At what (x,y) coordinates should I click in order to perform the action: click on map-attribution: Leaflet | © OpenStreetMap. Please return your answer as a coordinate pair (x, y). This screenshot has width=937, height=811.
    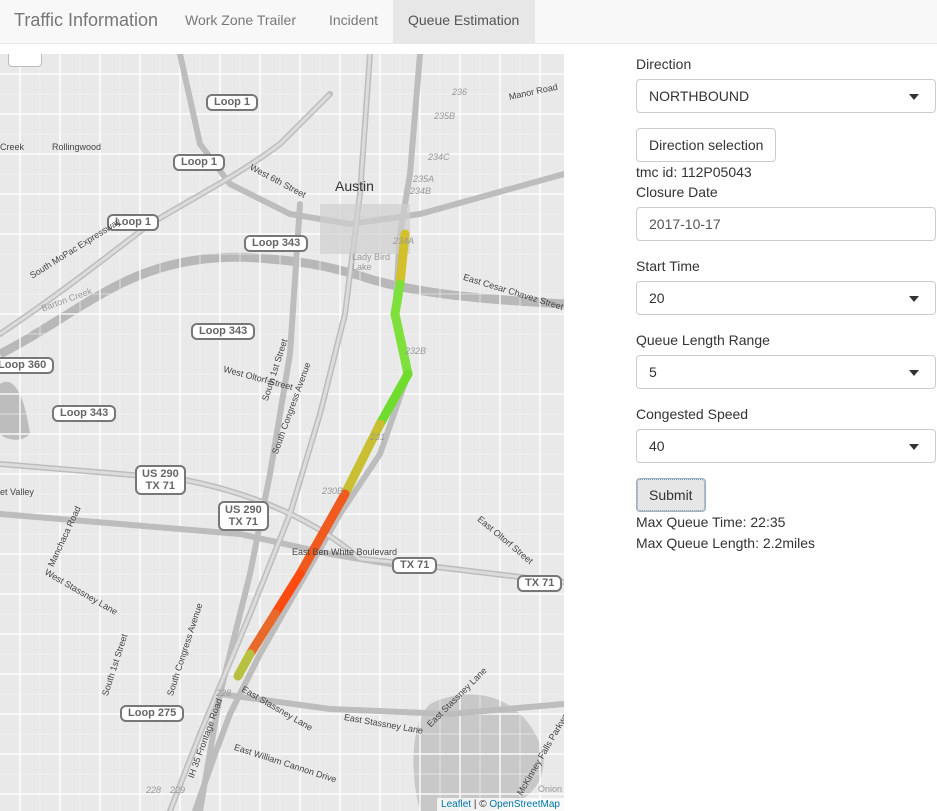
    Looking at the image, I should click on (500, 804).